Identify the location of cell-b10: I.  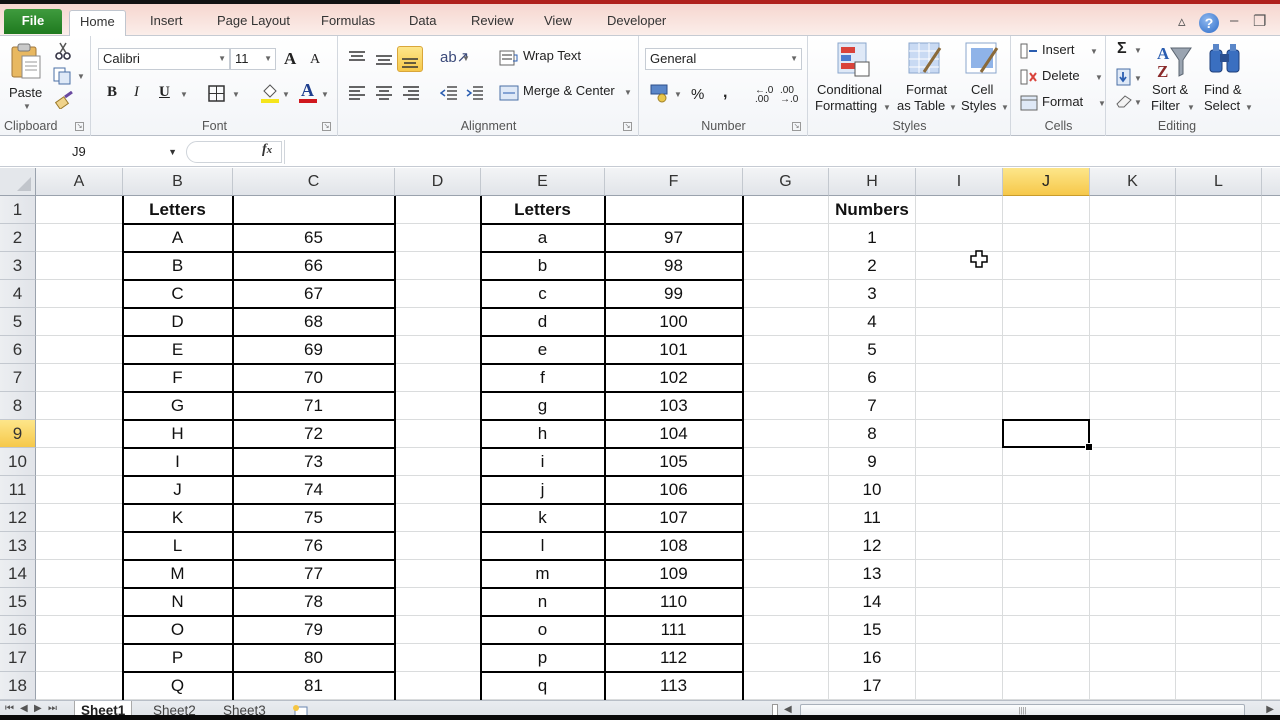
(178, 462).